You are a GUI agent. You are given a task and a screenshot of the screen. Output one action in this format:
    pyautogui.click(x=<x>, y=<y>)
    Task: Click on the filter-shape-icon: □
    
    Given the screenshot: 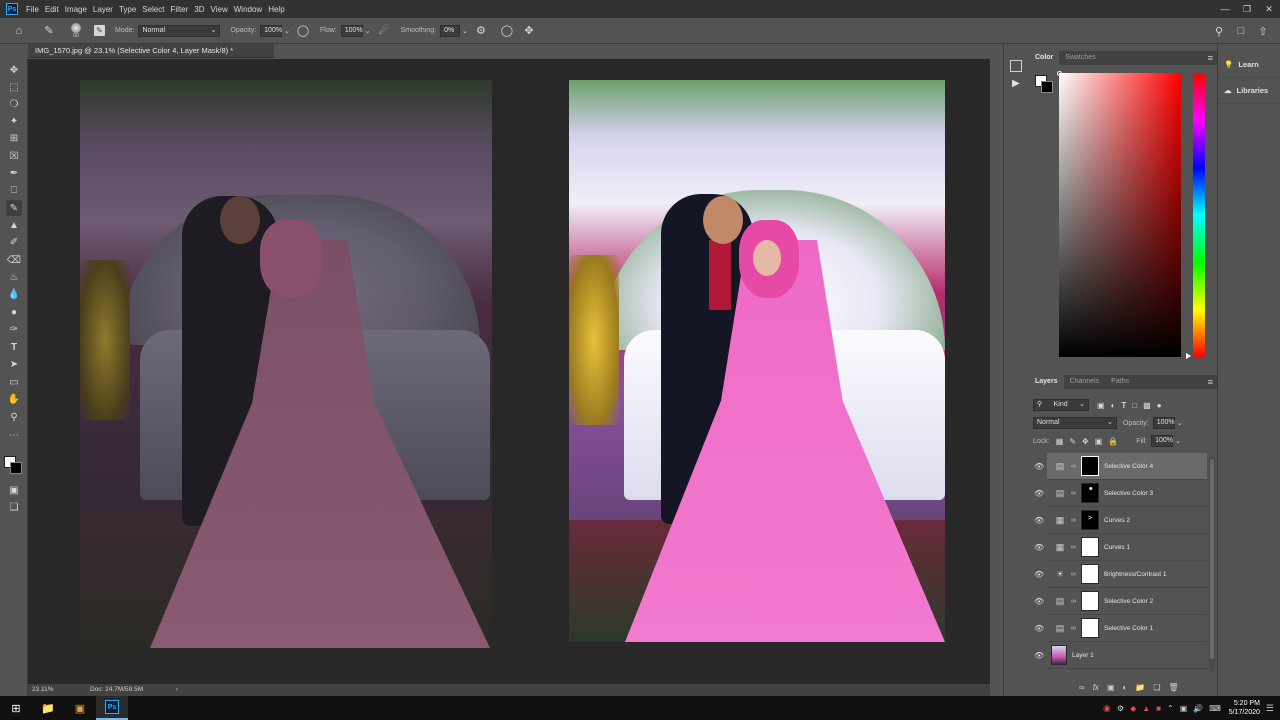 What is the action you would take?
    pyautogui.click(x=1134, y=405)
    